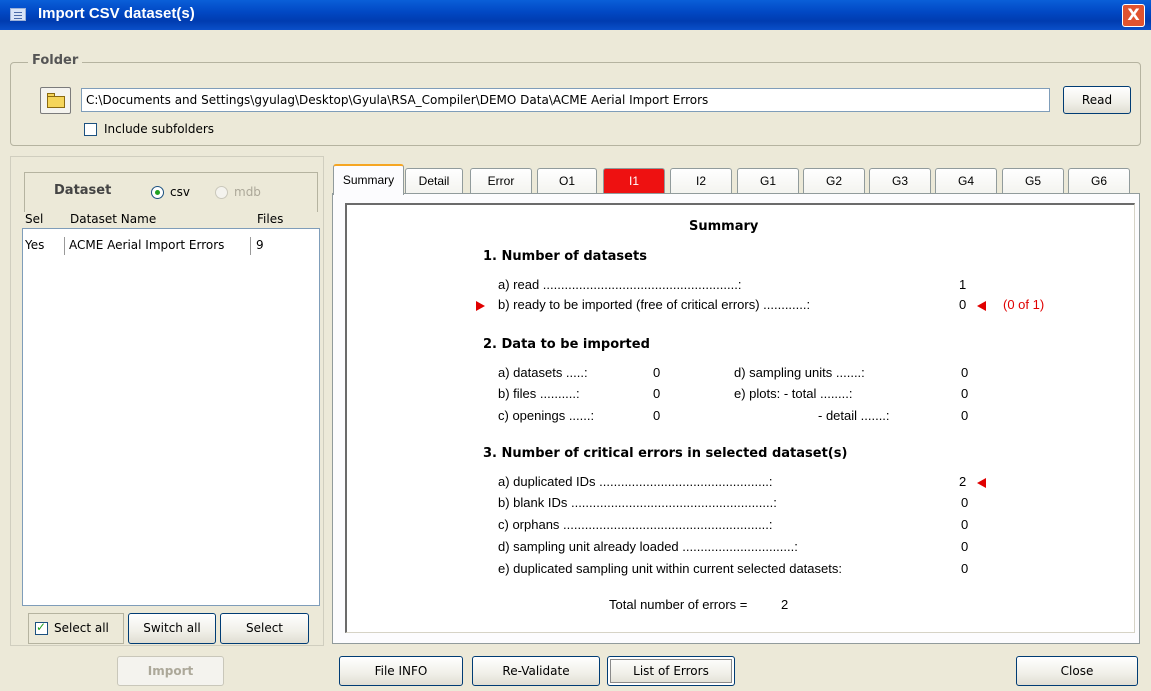 The height and width of the screenshot is (691, 1151). What do you see at coordinates (546, 415) in the screenshot?
I see `s2-openings-label: c) openings ......:` at bounding box center [546, 415].